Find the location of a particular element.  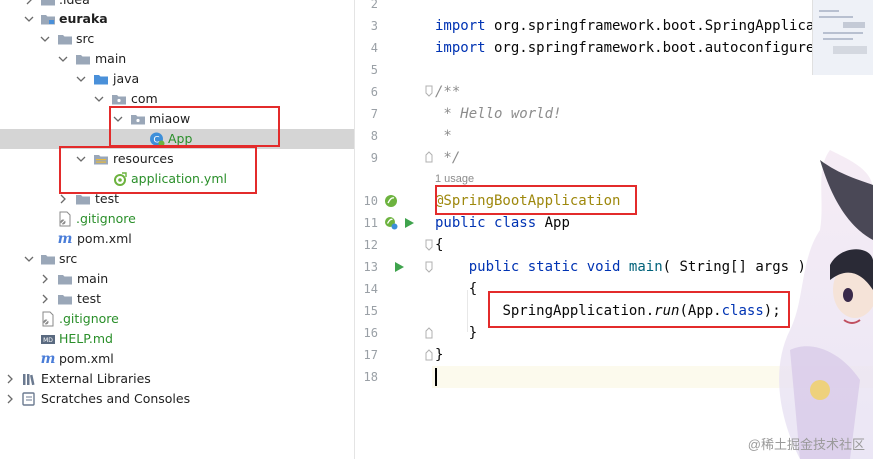

tree-item-label: External Libraries is located at coordinates (96, 378).